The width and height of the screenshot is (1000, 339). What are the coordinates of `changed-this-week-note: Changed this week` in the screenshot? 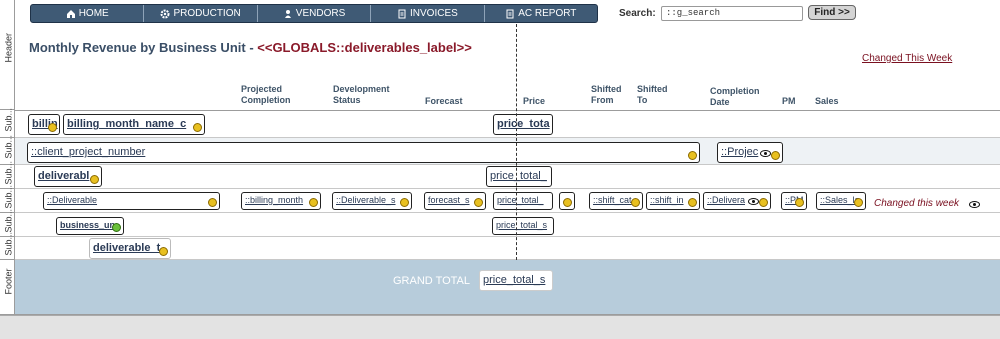 It's located at (917, 203).